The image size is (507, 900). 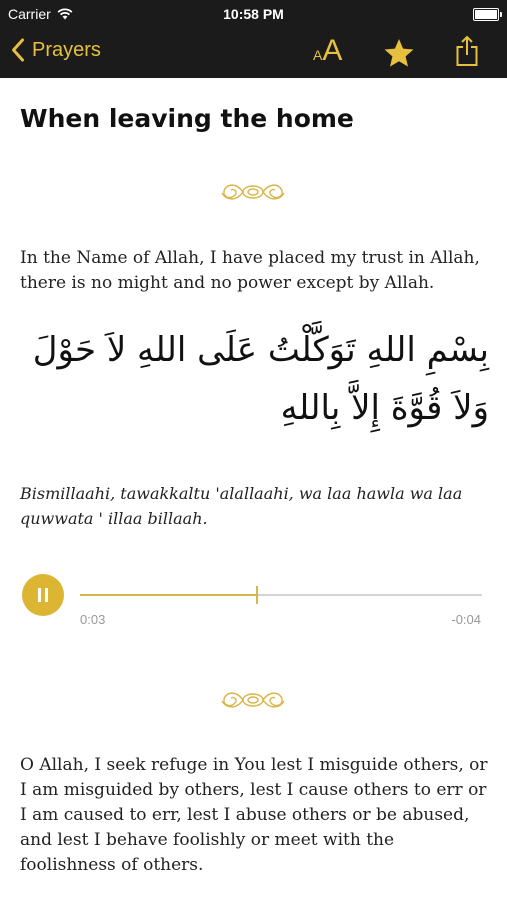 I want to click on pause-icon, so click(x=39, y=595).